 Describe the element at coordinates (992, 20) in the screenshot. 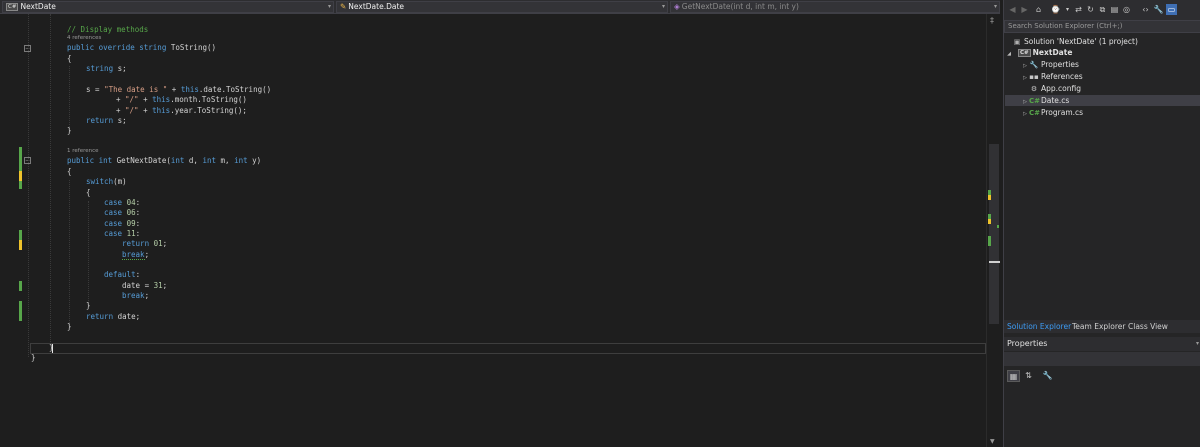

I see `split-editor-icon: ‡` at that location.